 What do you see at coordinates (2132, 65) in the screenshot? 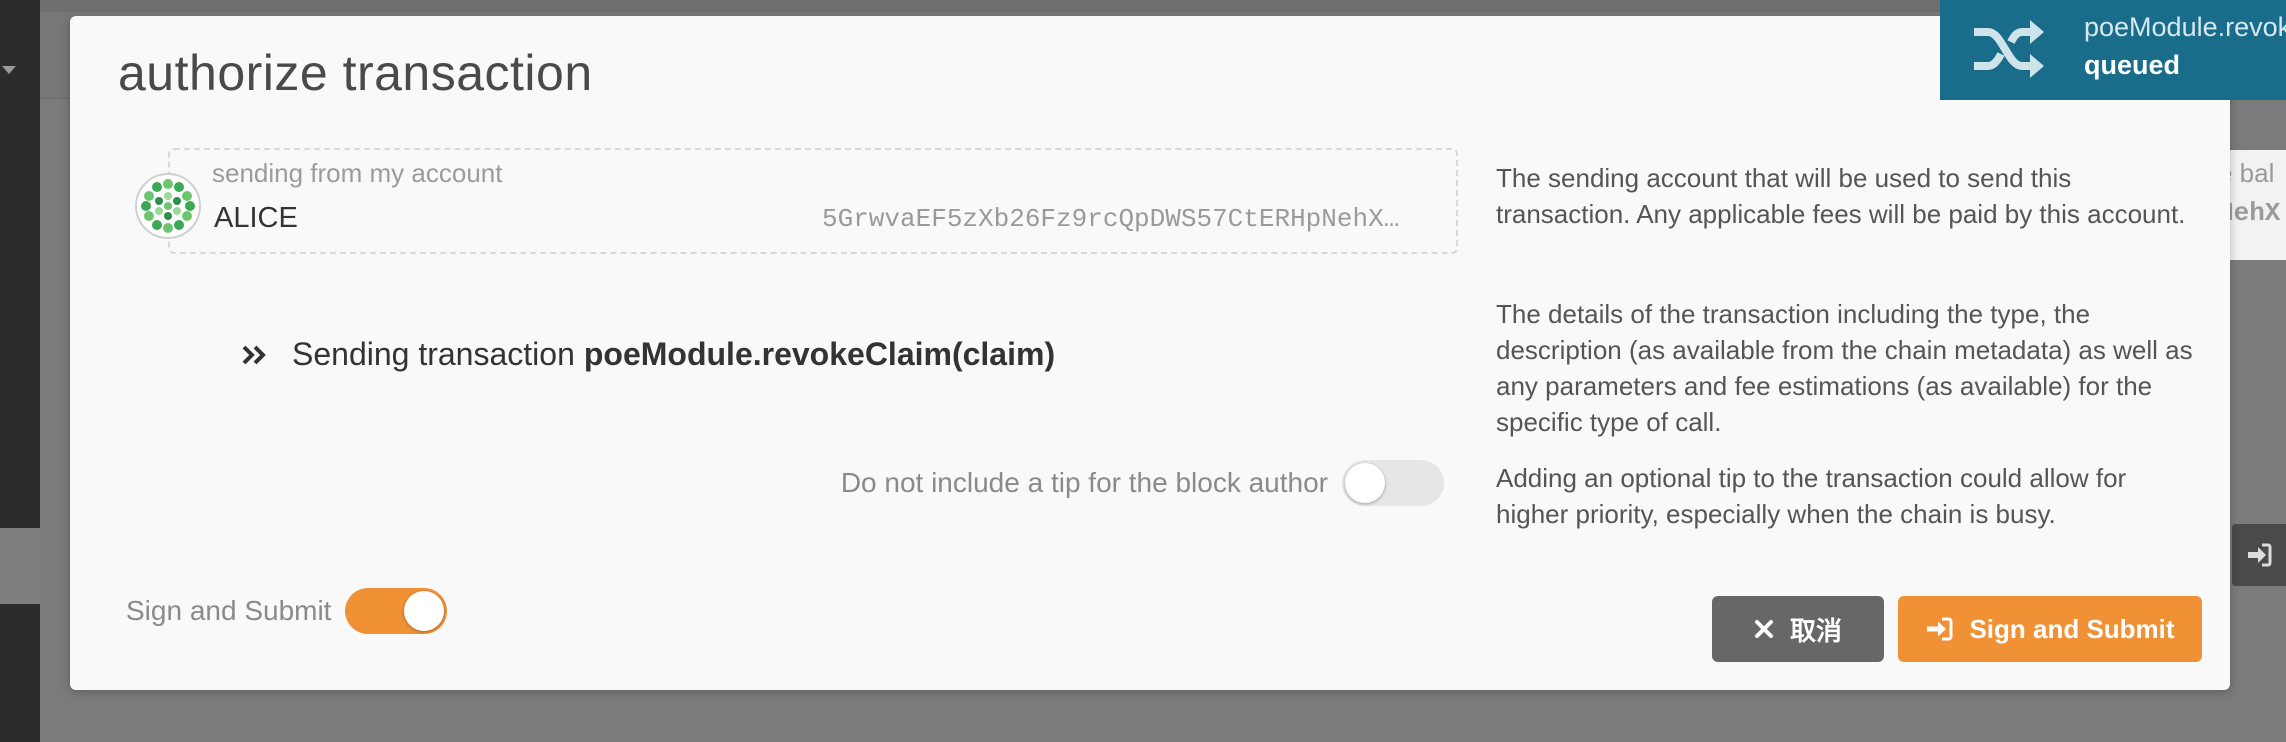
I see `notification-status: queued` at bounding box center [2132, 65].